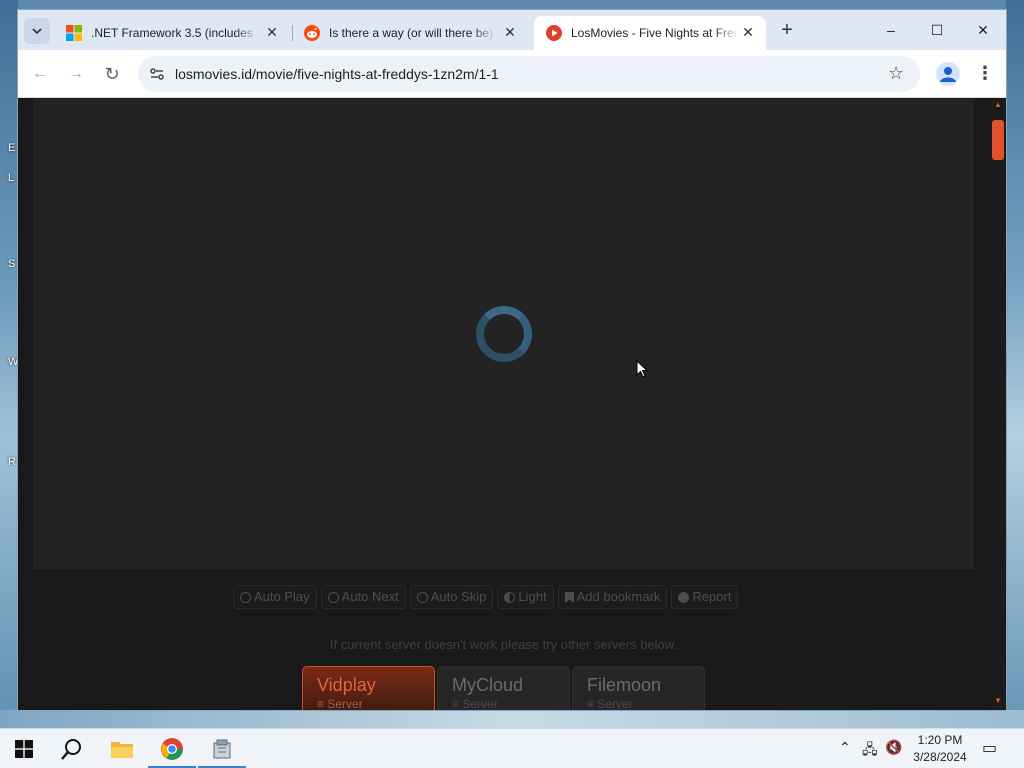 The height and width of the screenshot is (768, 1024). Describe the element at coordinates (510, 597) in the screenshot. I see `half-circle-icon` at that location.